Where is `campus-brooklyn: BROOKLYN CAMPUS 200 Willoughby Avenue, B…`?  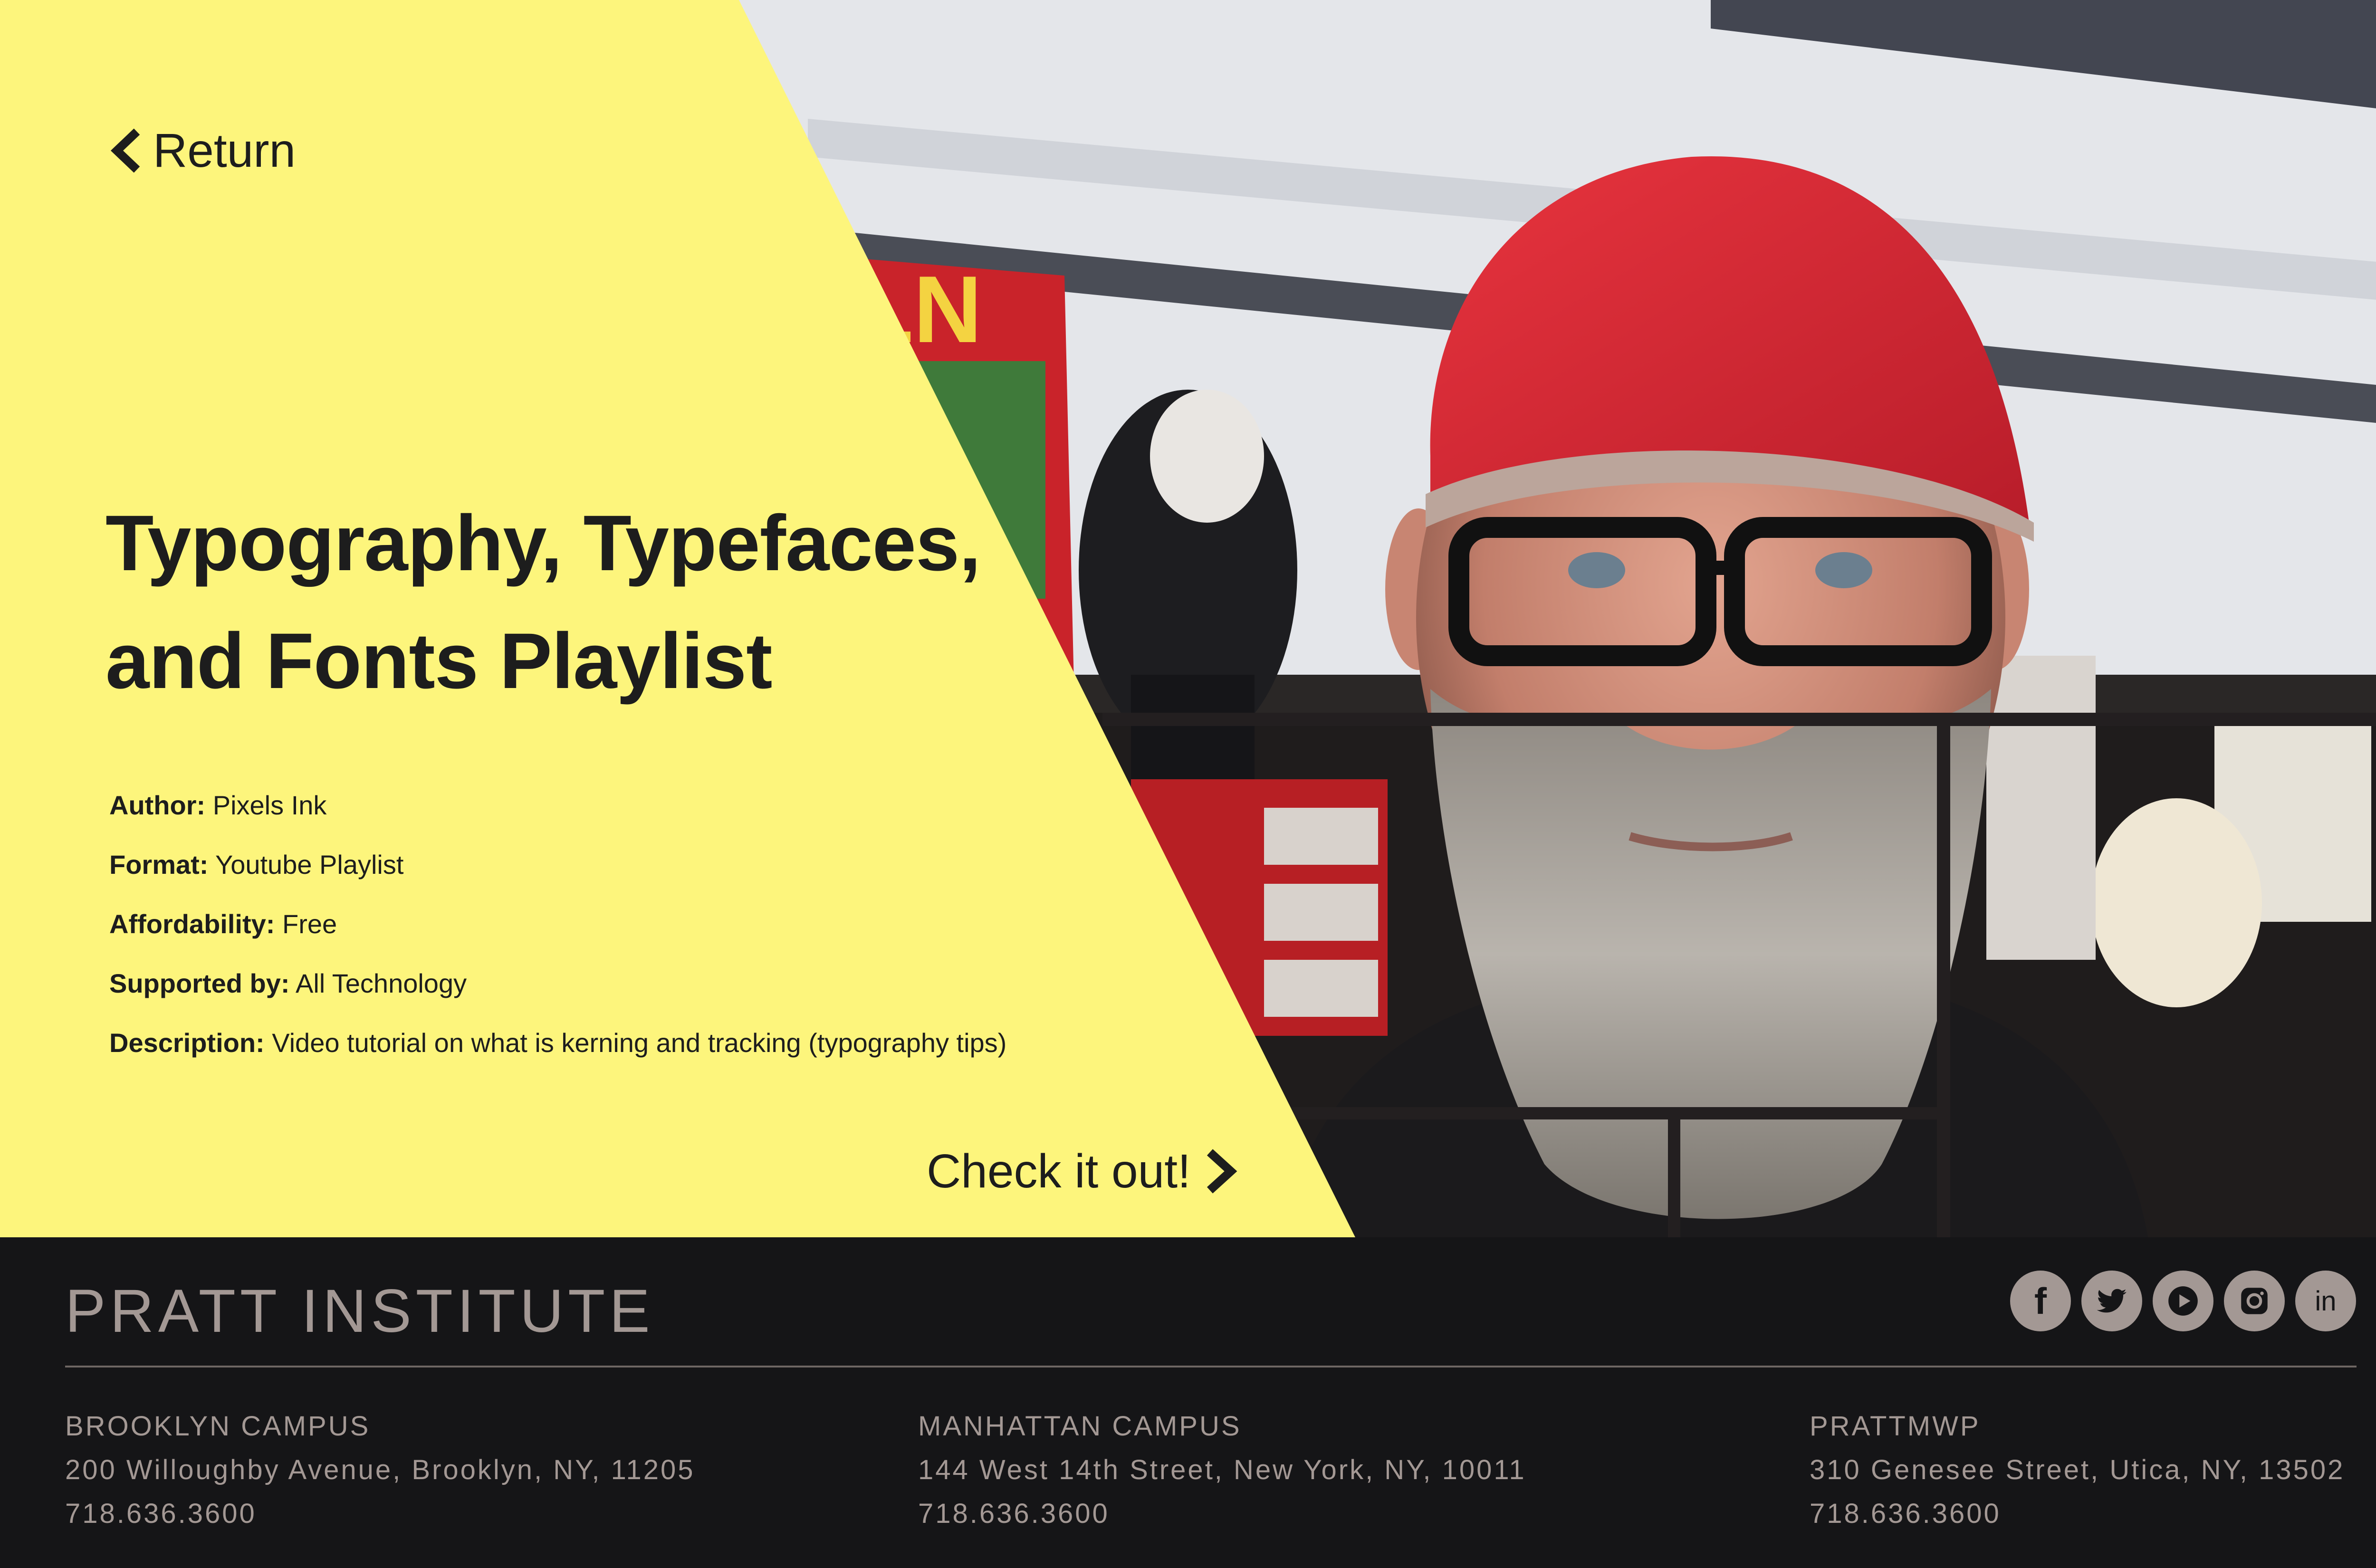 campus-brooklyn: BROOKLYN CAMPUS 200 Willoughby Avenue, B… is located at coordinates (380, 1471).